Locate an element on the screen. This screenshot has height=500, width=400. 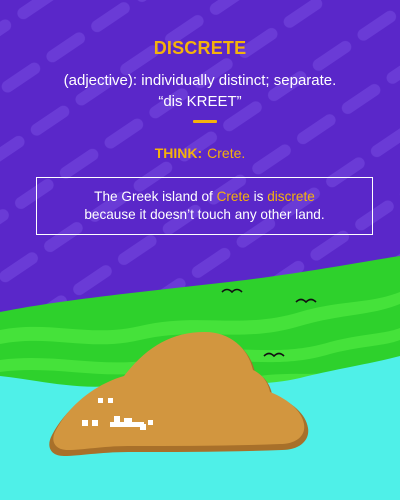
think-value: Crete. is located at coordinates (226, 153).